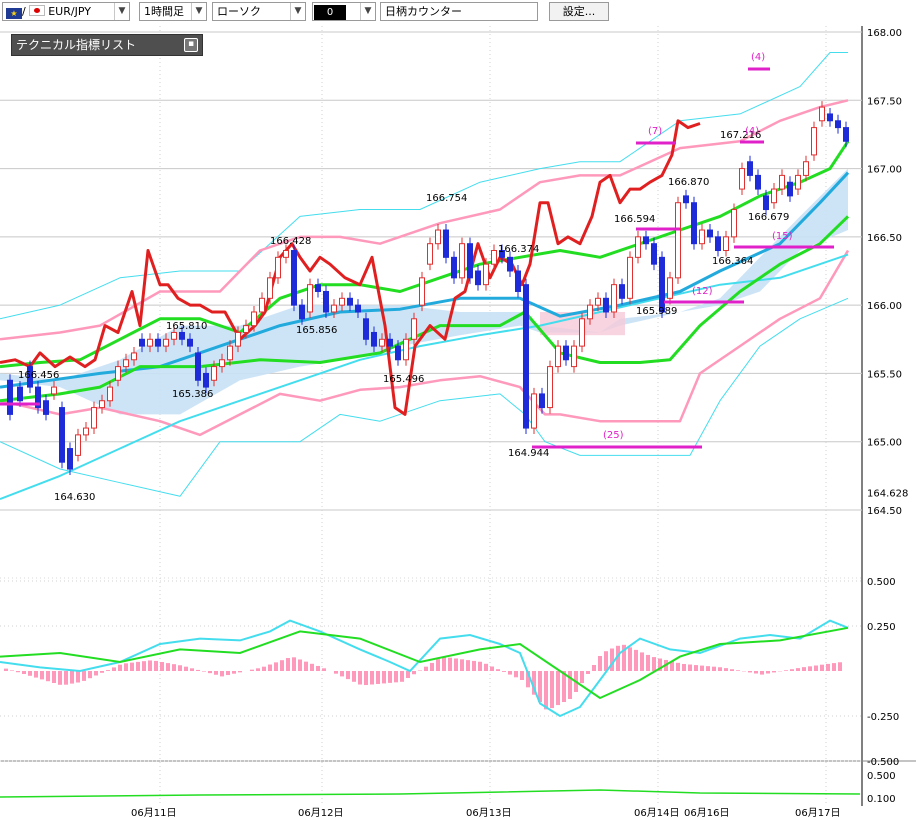 Image resolution: width=916 pixels, height=820 pixels. I want to click on price-tick-label: 165.50, so click(884, 374).